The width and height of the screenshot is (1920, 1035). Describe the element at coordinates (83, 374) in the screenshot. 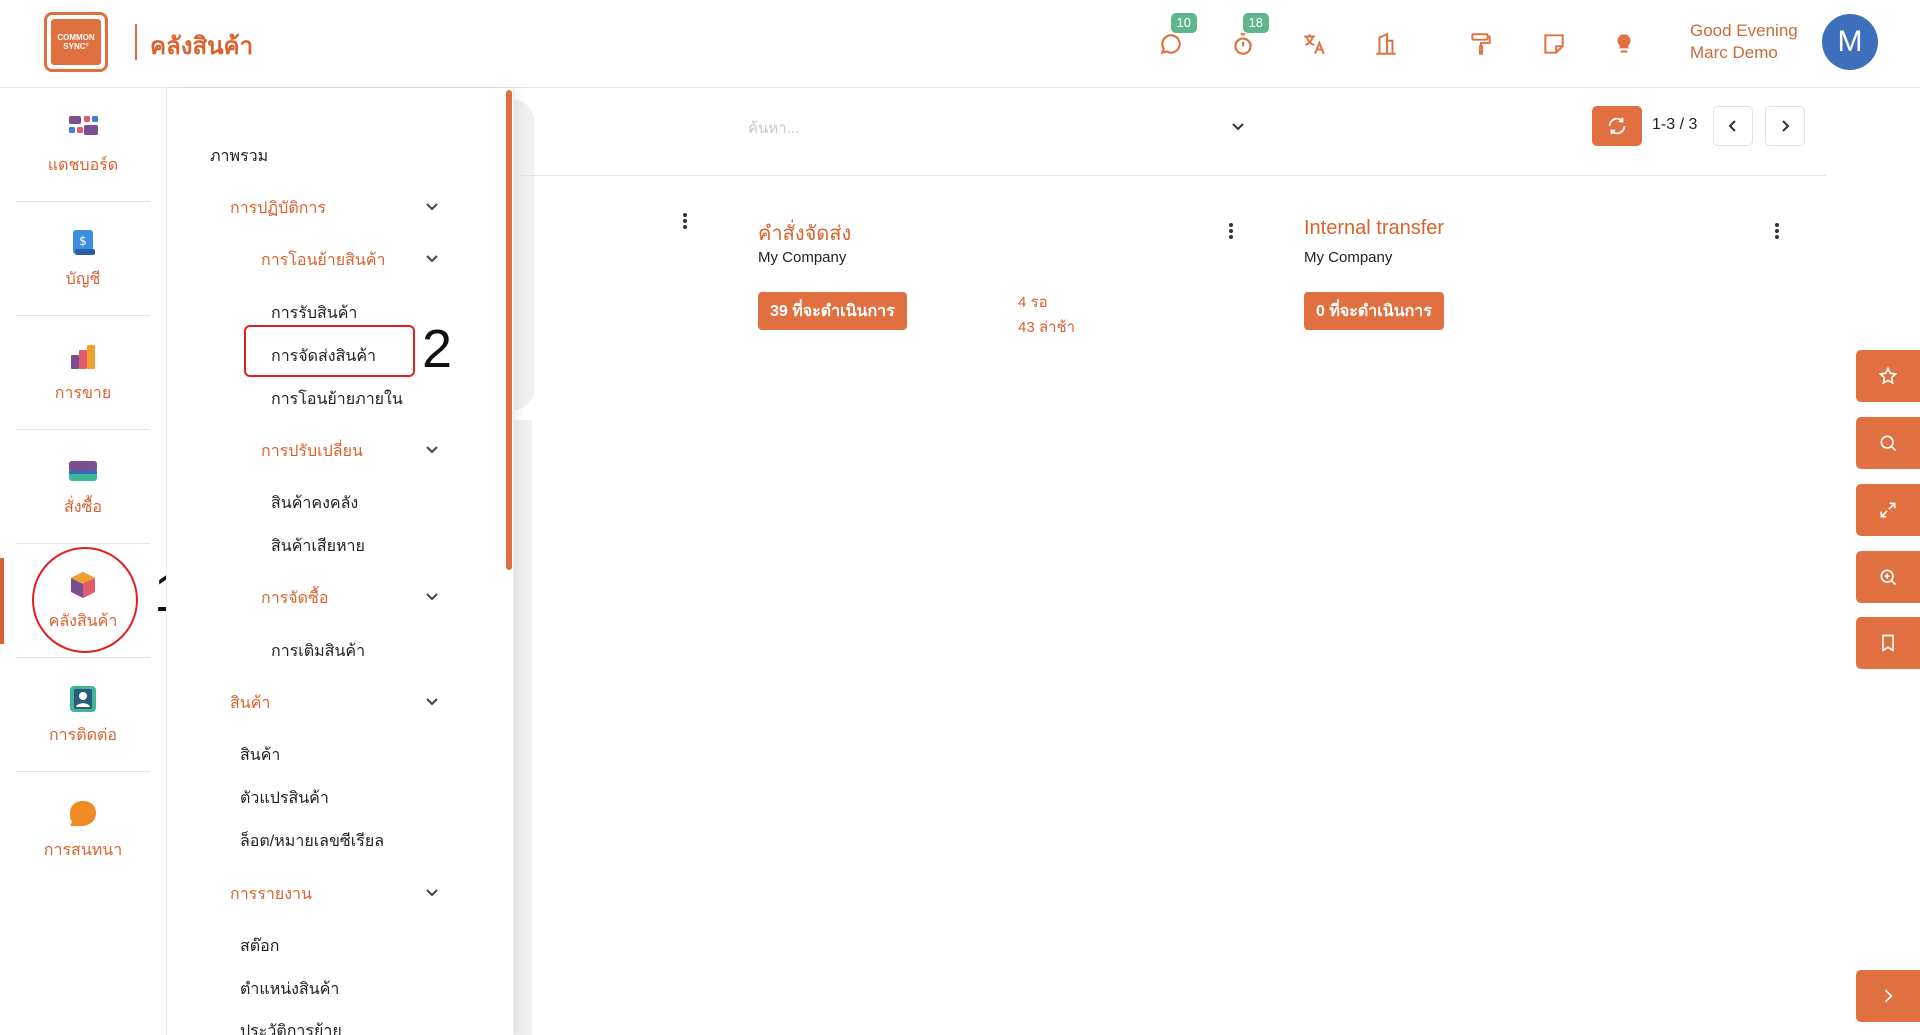

I see `sidebar-item-sales: การขาย` at that location.